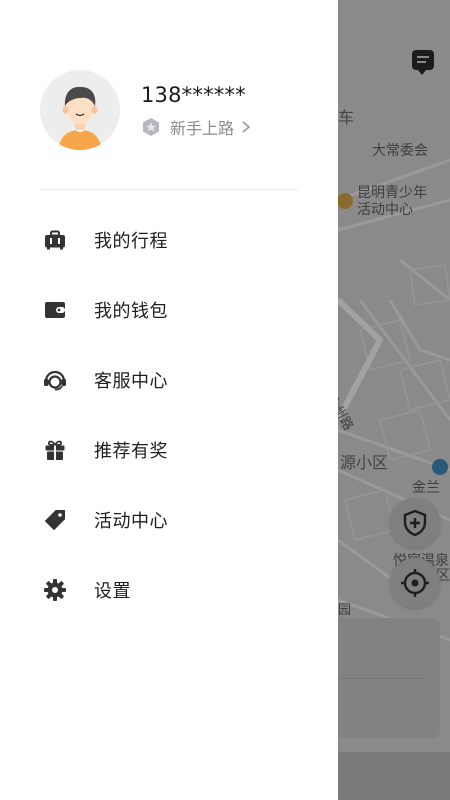  Describe the element at coordinates (400, 151) in the screenshot. I see `map-label-committee: 大常委会` at that location.